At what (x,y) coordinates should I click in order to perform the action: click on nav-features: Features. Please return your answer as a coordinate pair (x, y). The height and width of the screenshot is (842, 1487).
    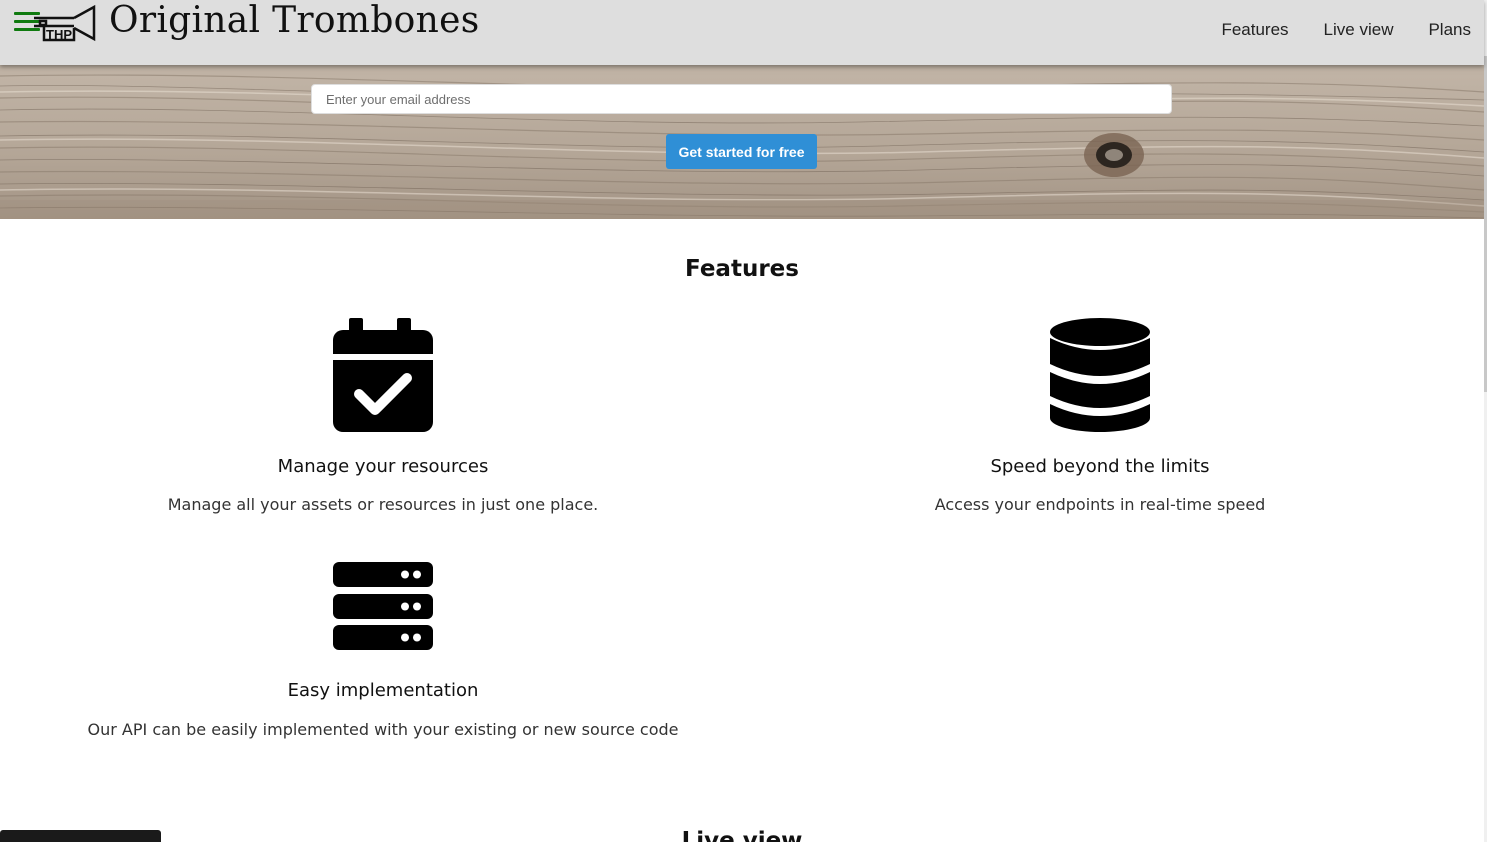
    Looking at the image, I should click on (1254, 30).